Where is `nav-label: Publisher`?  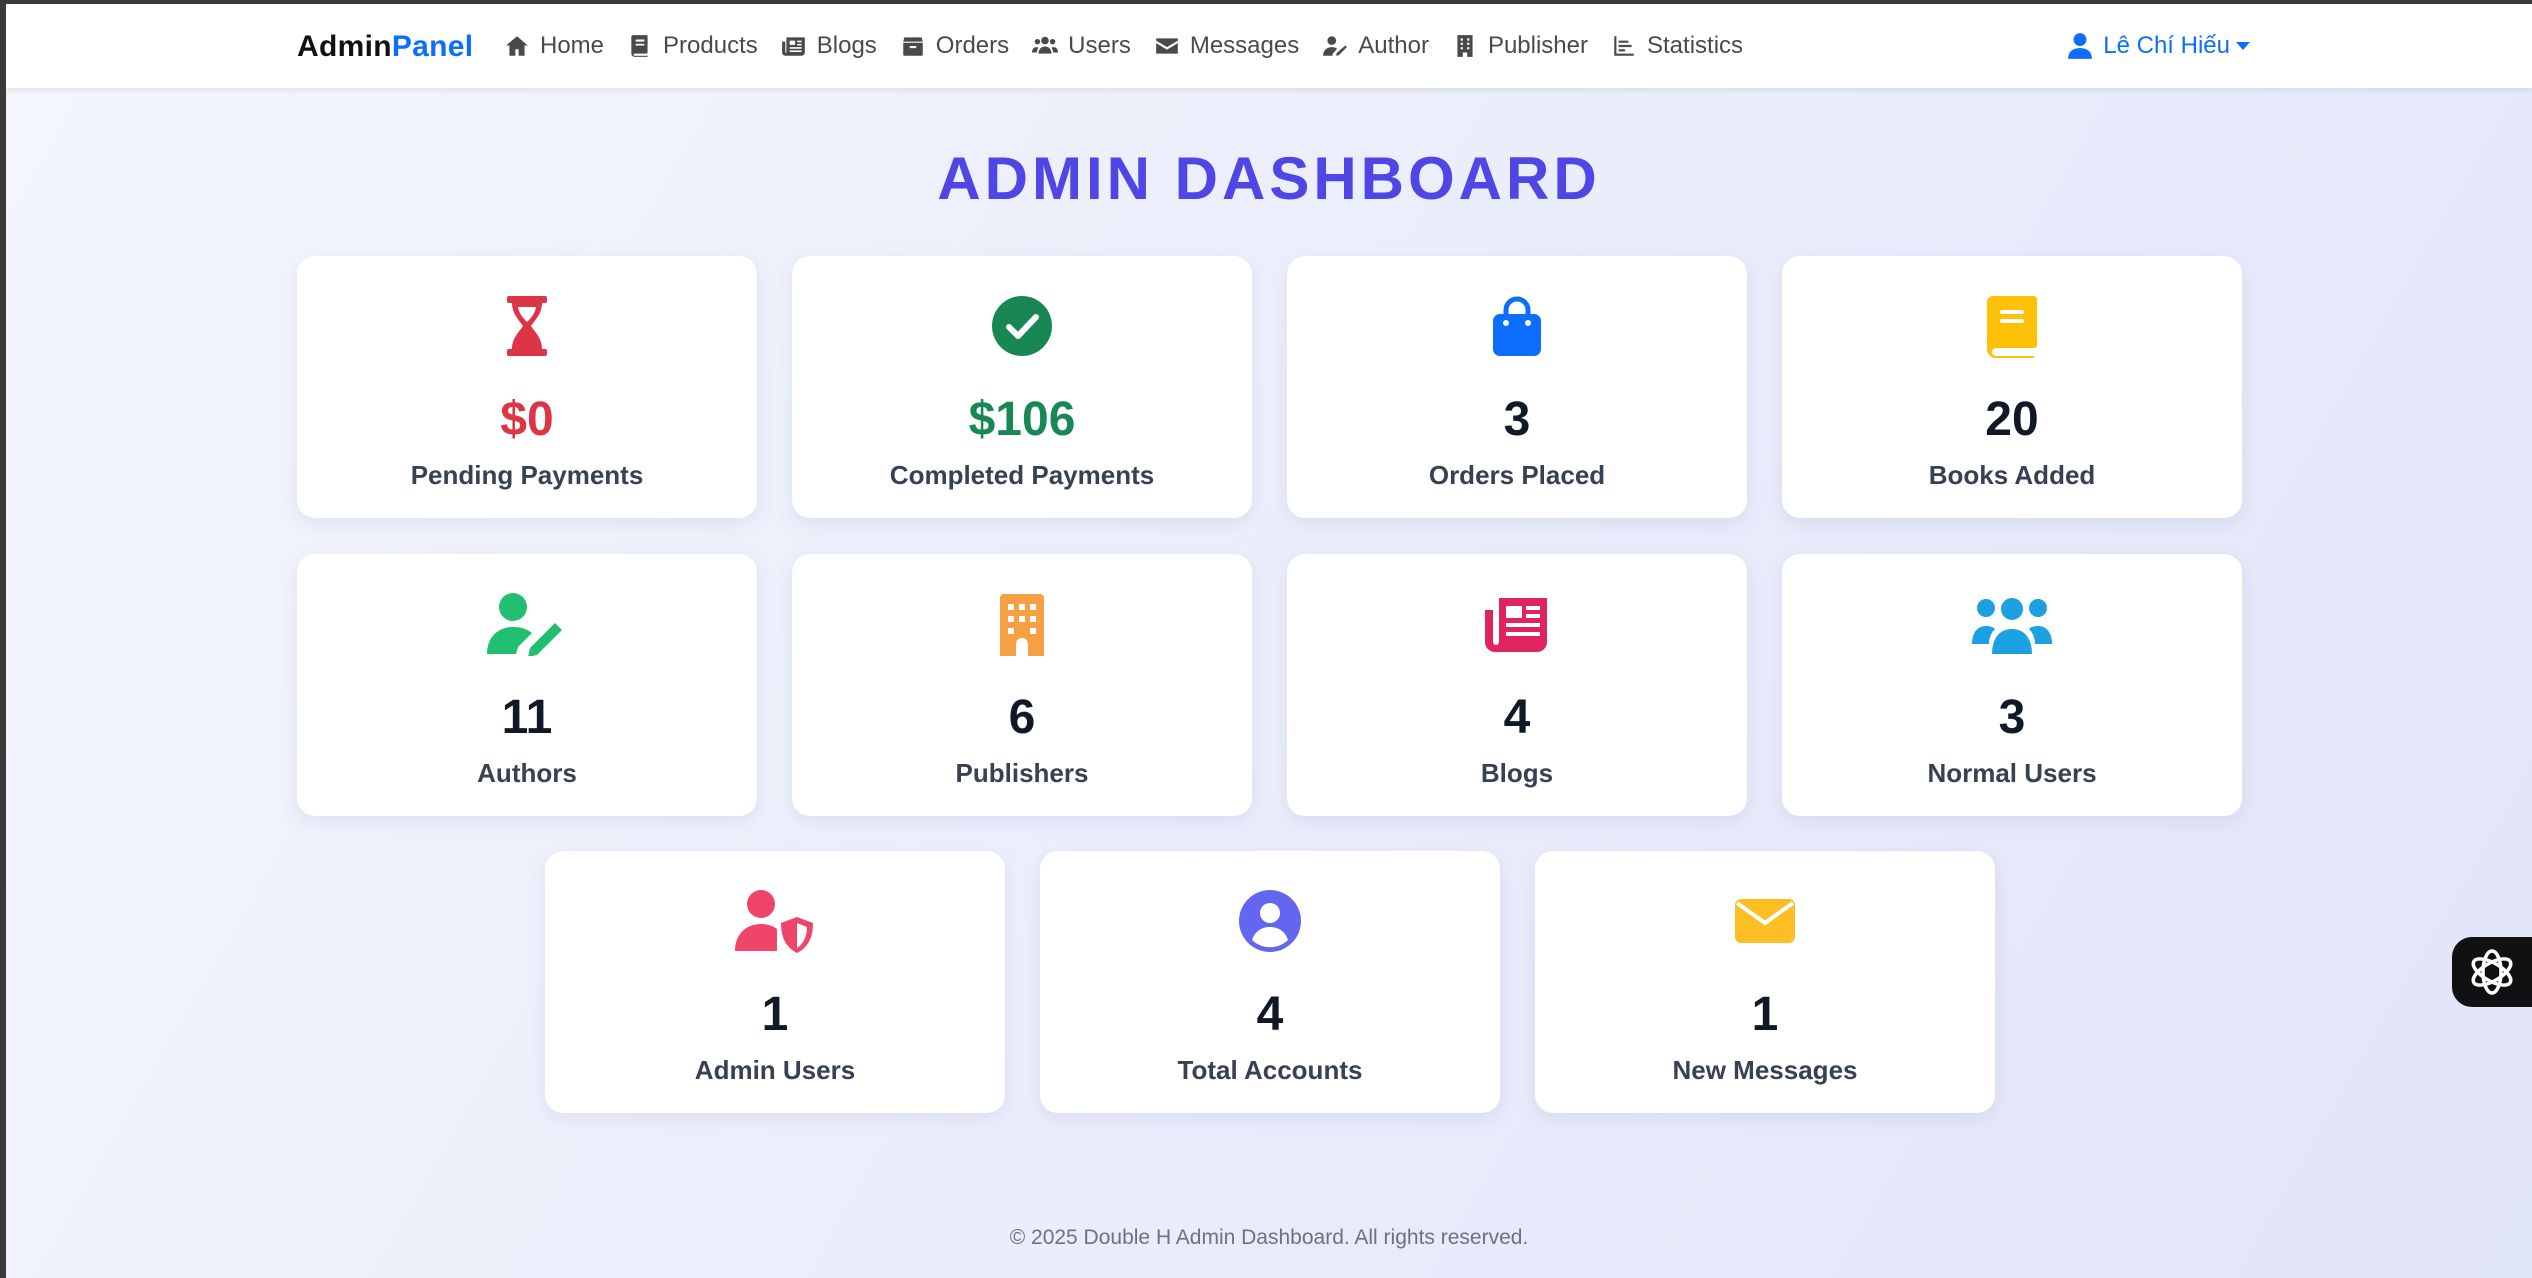
nav-label: Publisher is located at coordinates (1537, 45).